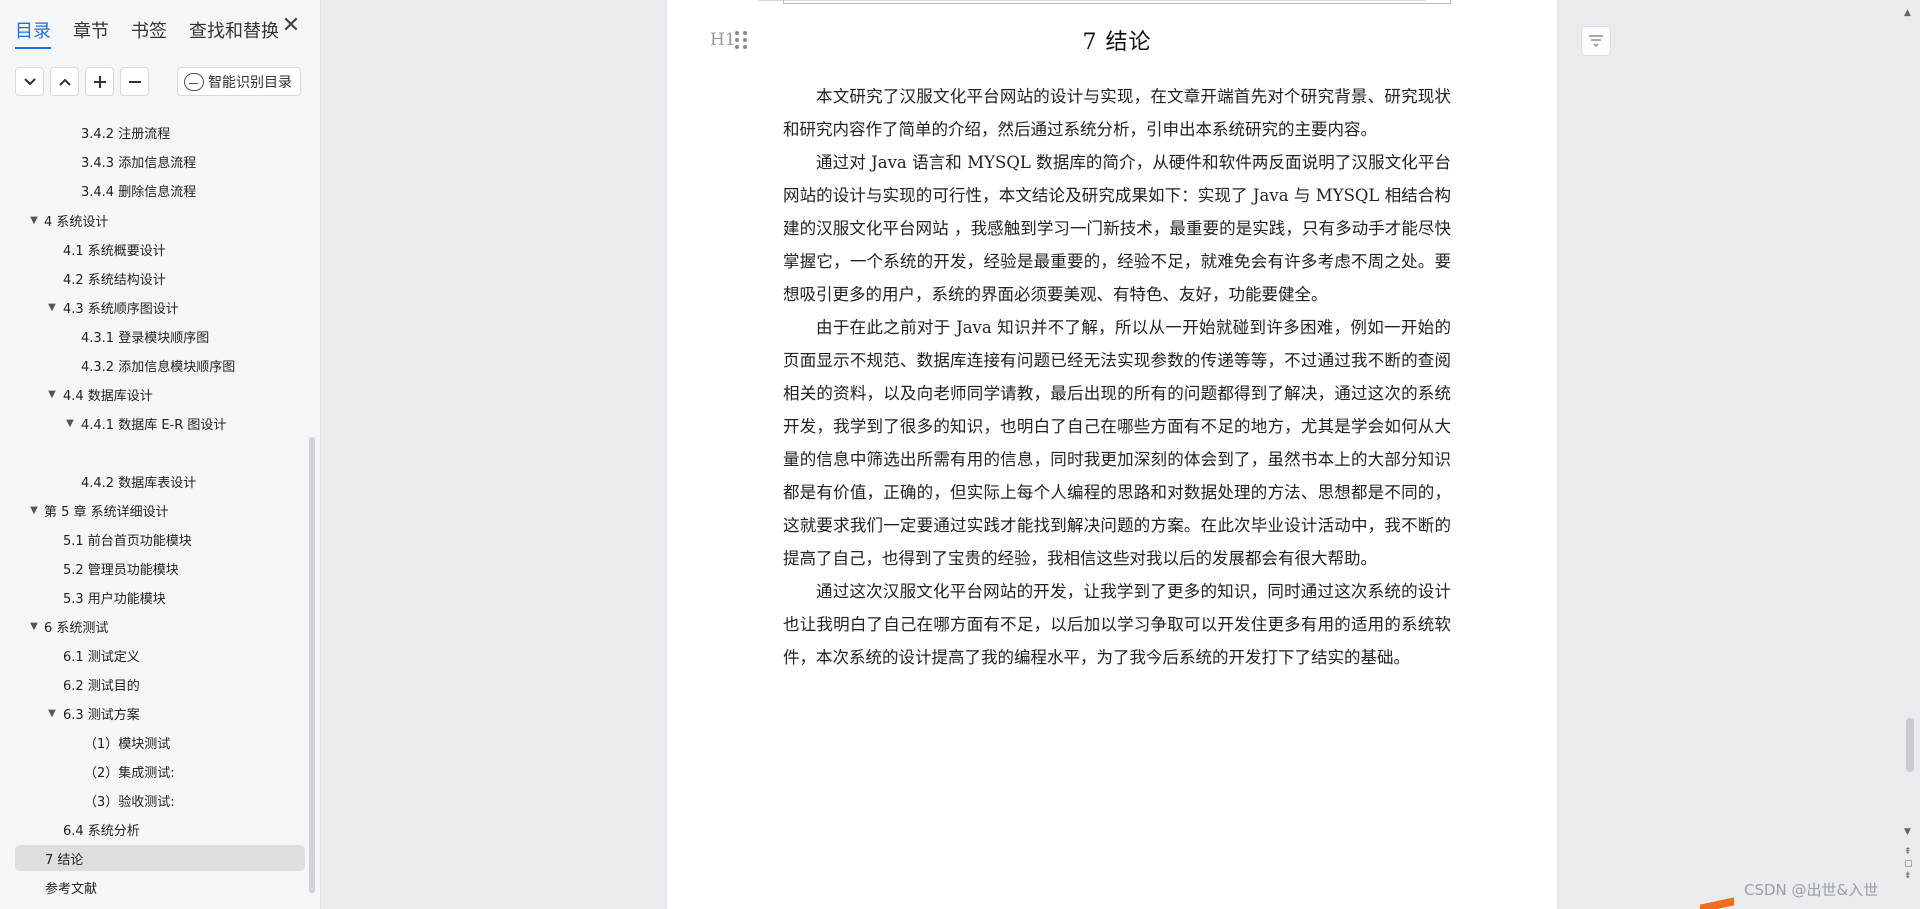 The image size is (1920, 909). What do you see at coordinates (1907, 13) in the screenshot?
I see `scroll-up-icon: ▲` at bounding box center [1907, 13].